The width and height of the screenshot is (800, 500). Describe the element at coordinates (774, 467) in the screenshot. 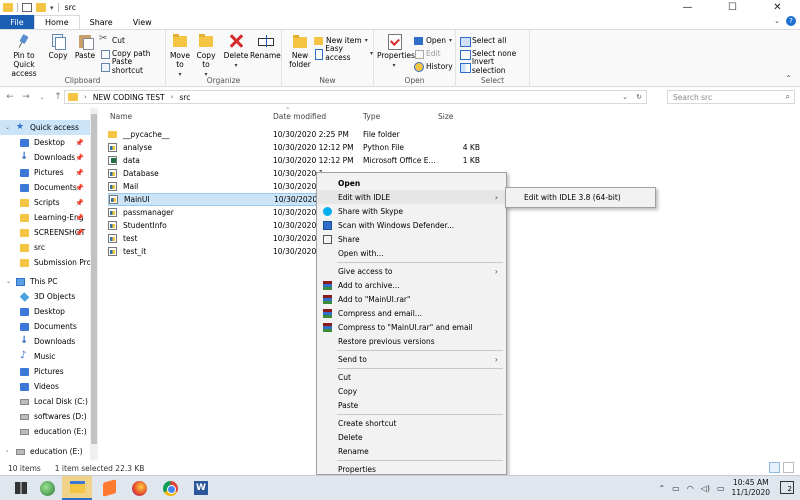

I see `details-view-icon` at that location.